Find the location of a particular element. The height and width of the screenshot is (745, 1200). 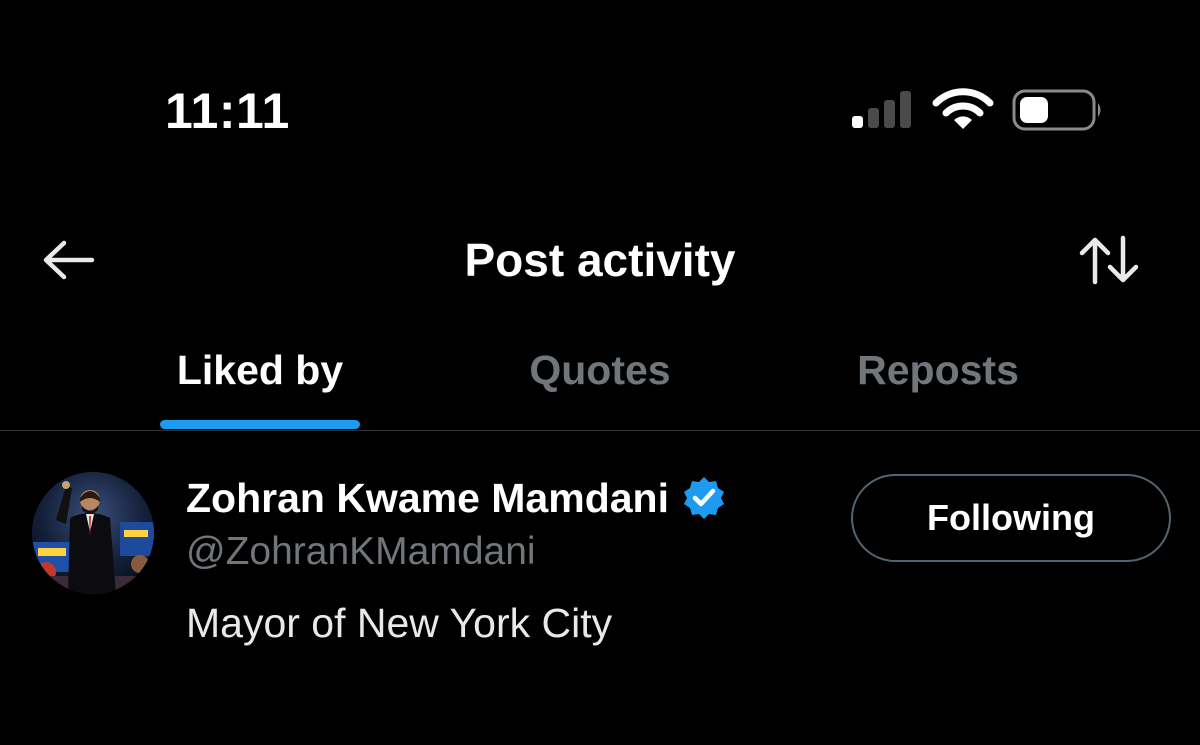

tab-liked-by: Liked by is located at coordinates (260, 385).